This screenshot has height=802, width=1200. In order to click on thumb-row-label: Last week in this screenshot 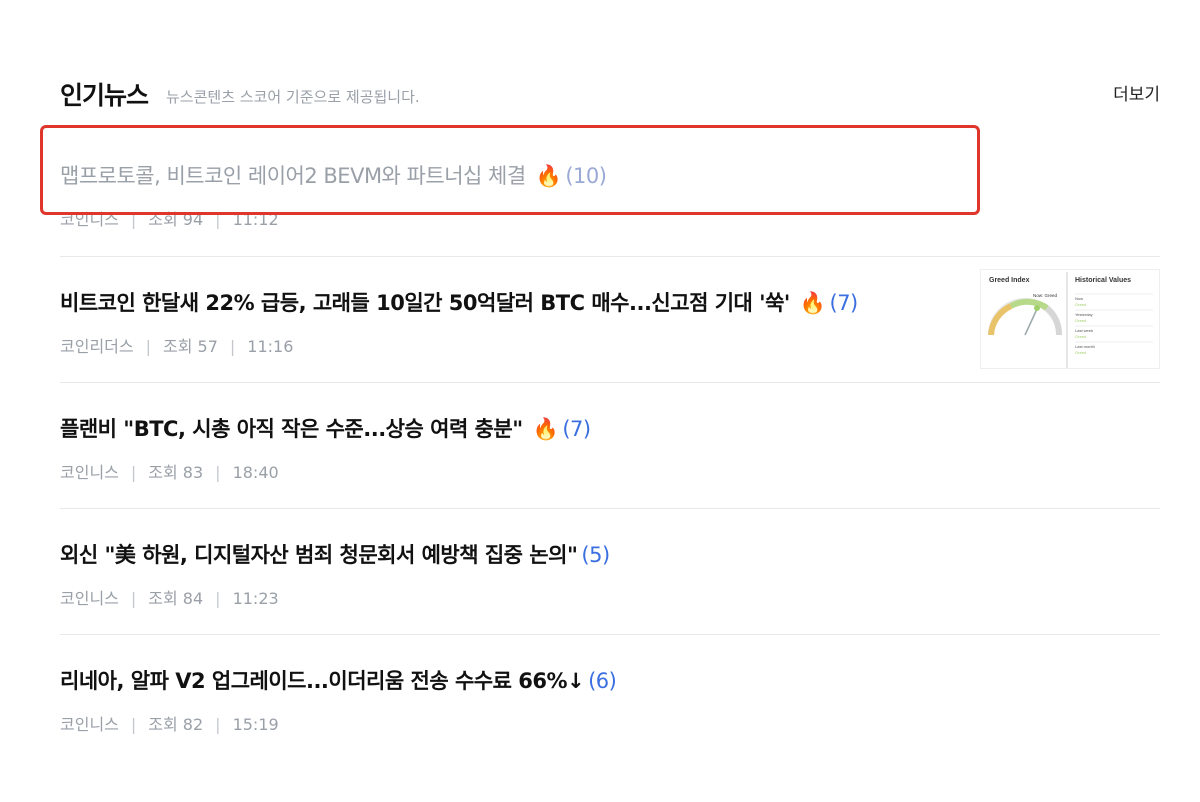, I will do `click(1084, 330)`.